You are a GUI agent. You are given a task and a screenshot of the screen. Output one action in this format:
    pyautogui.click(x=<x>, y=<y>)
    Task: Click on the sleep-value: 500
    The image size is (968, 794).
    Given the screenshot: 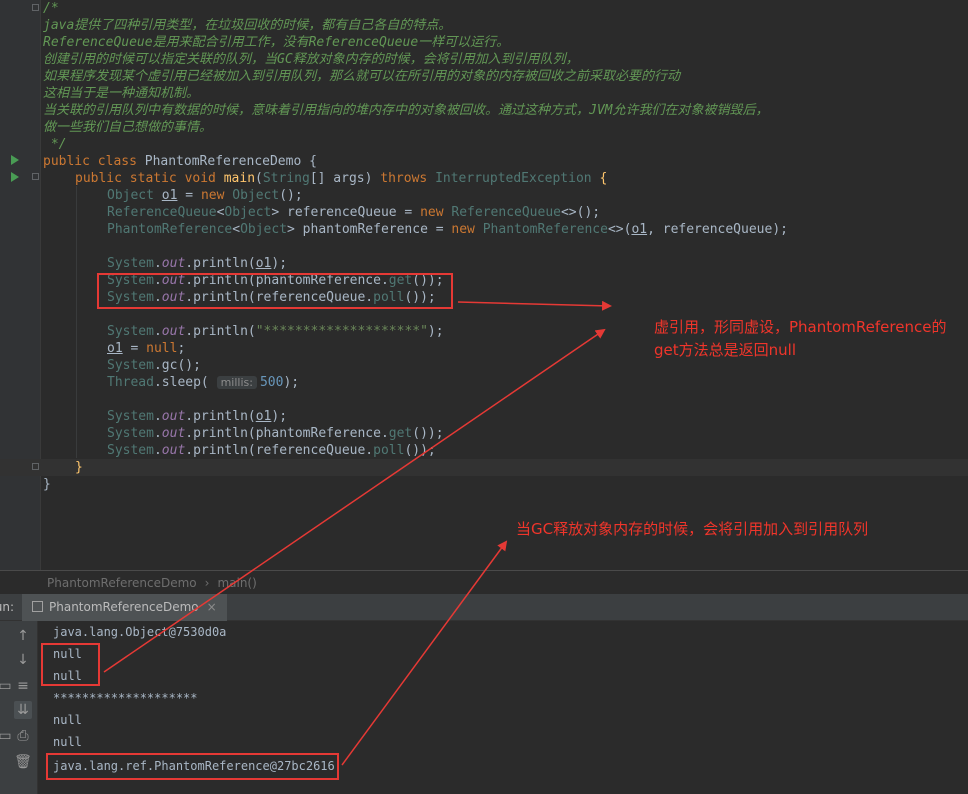 What is the action you would take?
    pyautogui.click(x=271, y=382)
    